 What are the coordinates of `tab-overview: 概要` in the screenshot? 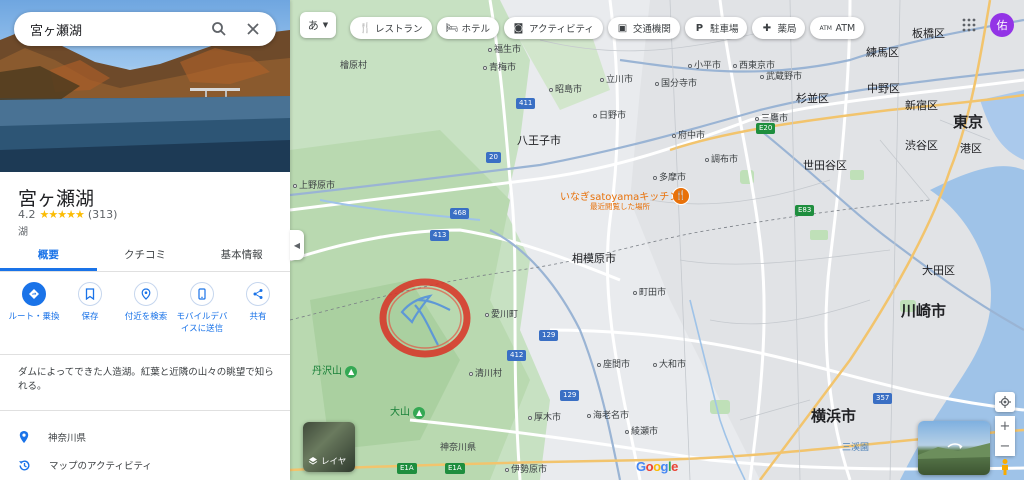 It's located at (48, 255).